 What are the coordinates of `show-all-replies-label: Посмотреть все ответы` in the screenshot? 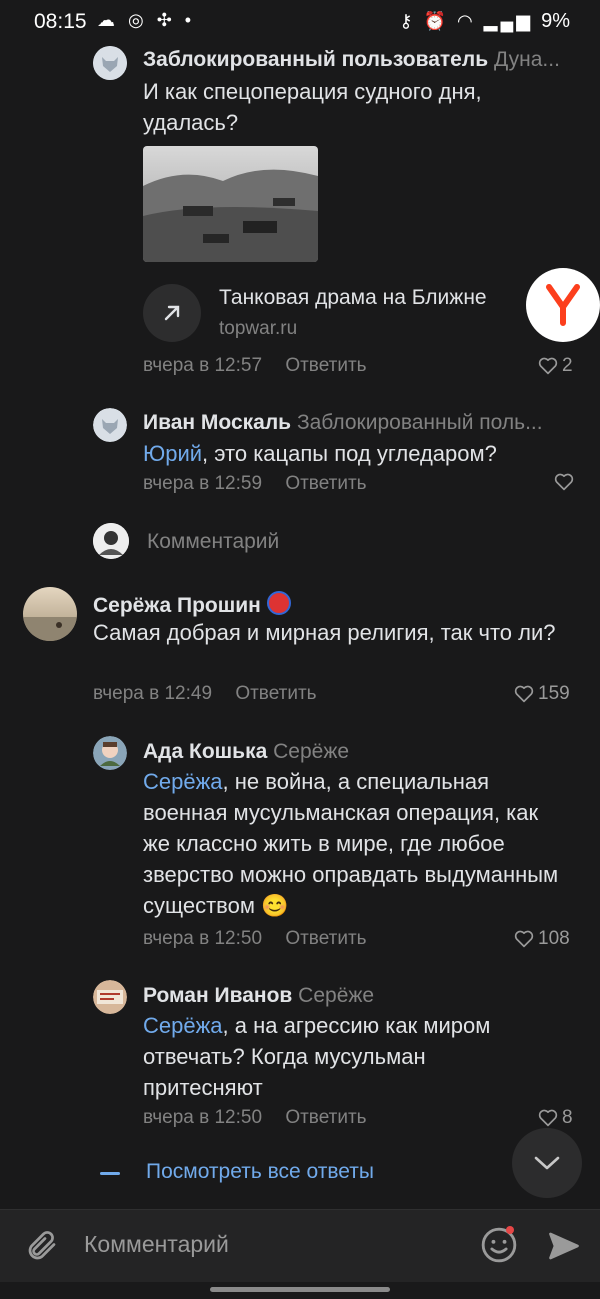 It's located at (260, 1171).